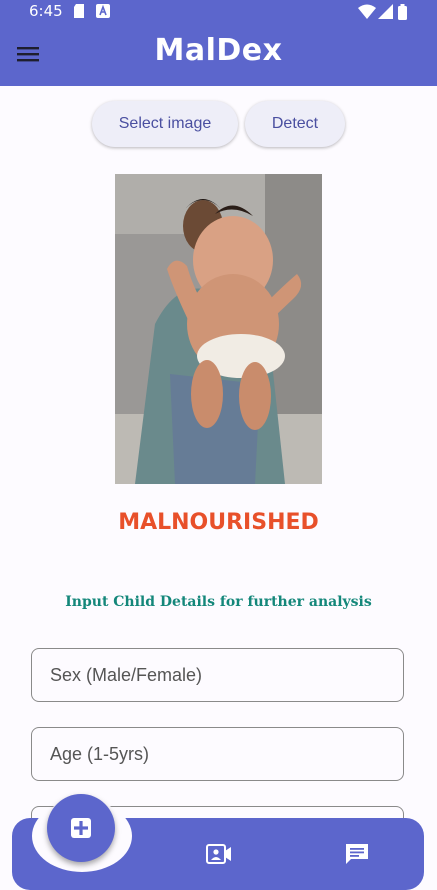  I want to click on wifi-icon, so click(367, 11).